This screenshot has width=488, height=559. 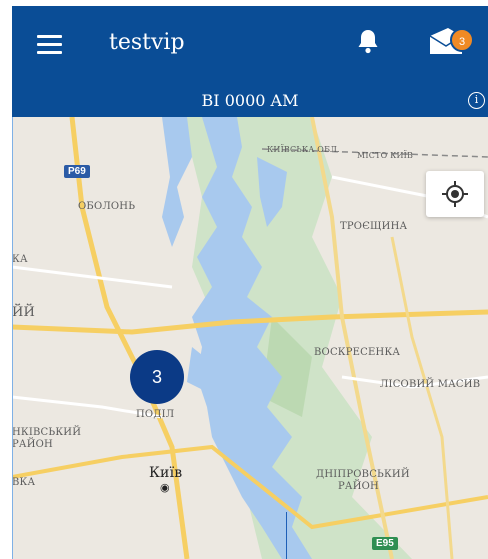 What do you see at coordinates (476, 100) in the screenshot?
I see `info-icon: i` at bounding box center [476, 100].